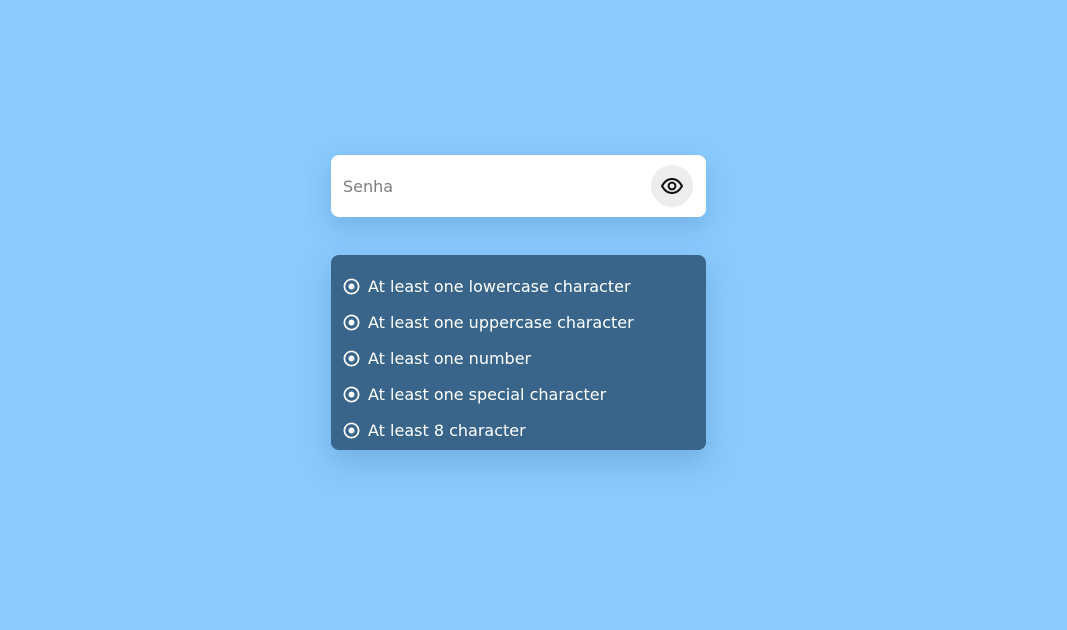  What do you see at coordinates (450, 358) in the screenshot?
I see `requirement-label: At least one number` at bounding box center [450, 358].